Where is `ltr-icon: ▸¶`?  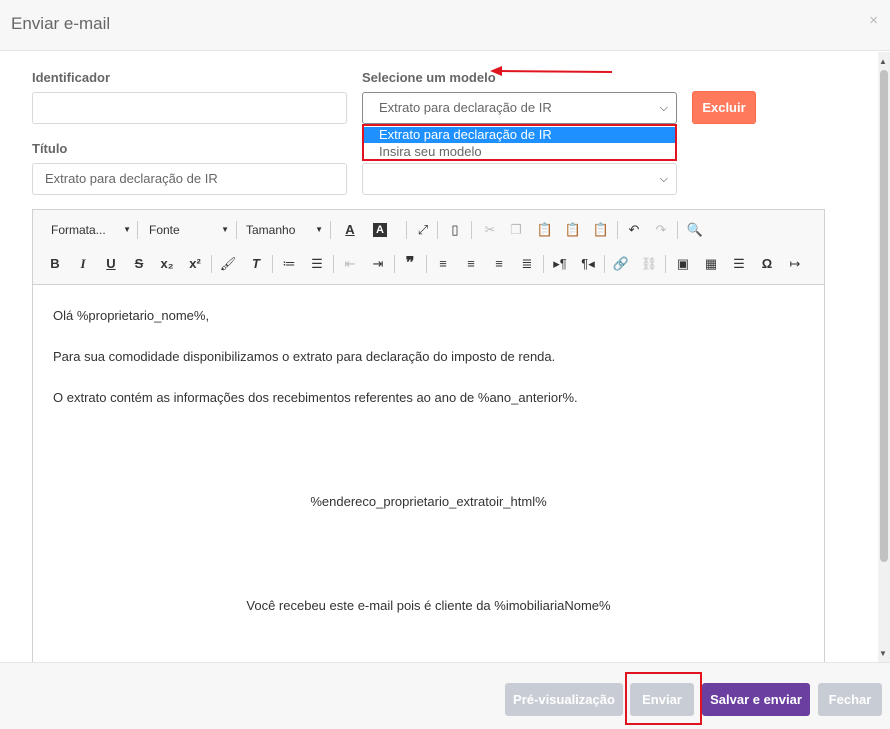
ltr-icon: ▸¶ is located at coordinates (560, 264).